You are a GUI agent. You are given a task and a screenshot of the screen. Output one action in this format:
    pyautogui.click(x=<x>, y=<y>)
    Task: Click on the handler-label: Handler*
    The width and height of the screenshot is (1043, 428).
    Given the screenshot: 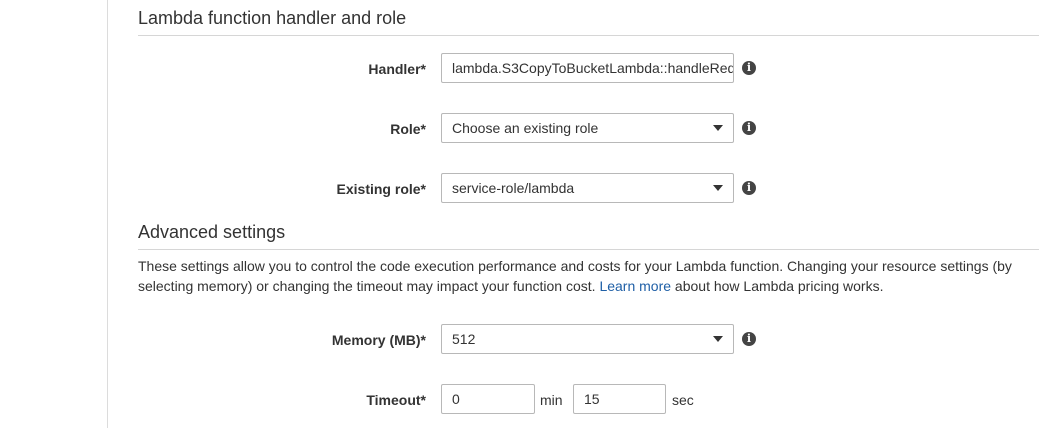 What is the action you would take?
    pyautogui.click(x=397, y=69)
    